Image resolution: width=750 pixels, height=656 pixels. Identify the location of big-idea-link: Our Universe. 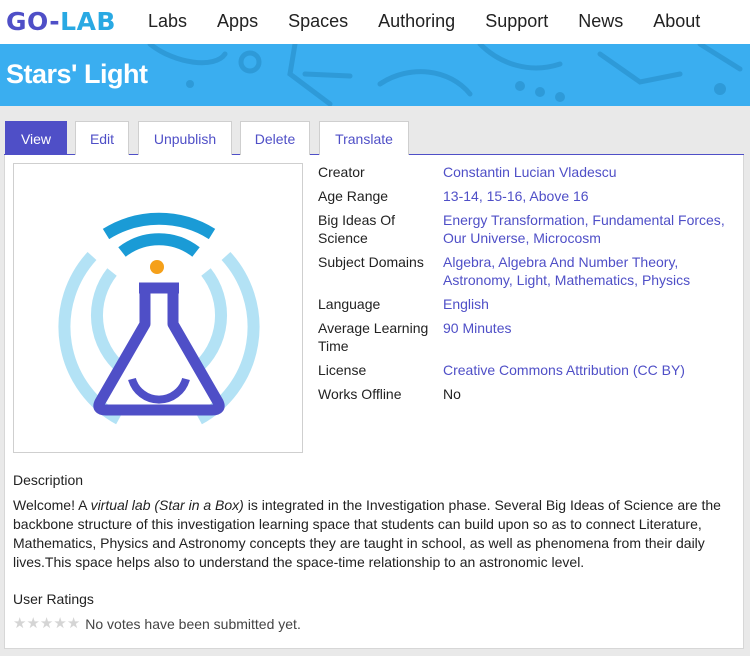
(484, 238).